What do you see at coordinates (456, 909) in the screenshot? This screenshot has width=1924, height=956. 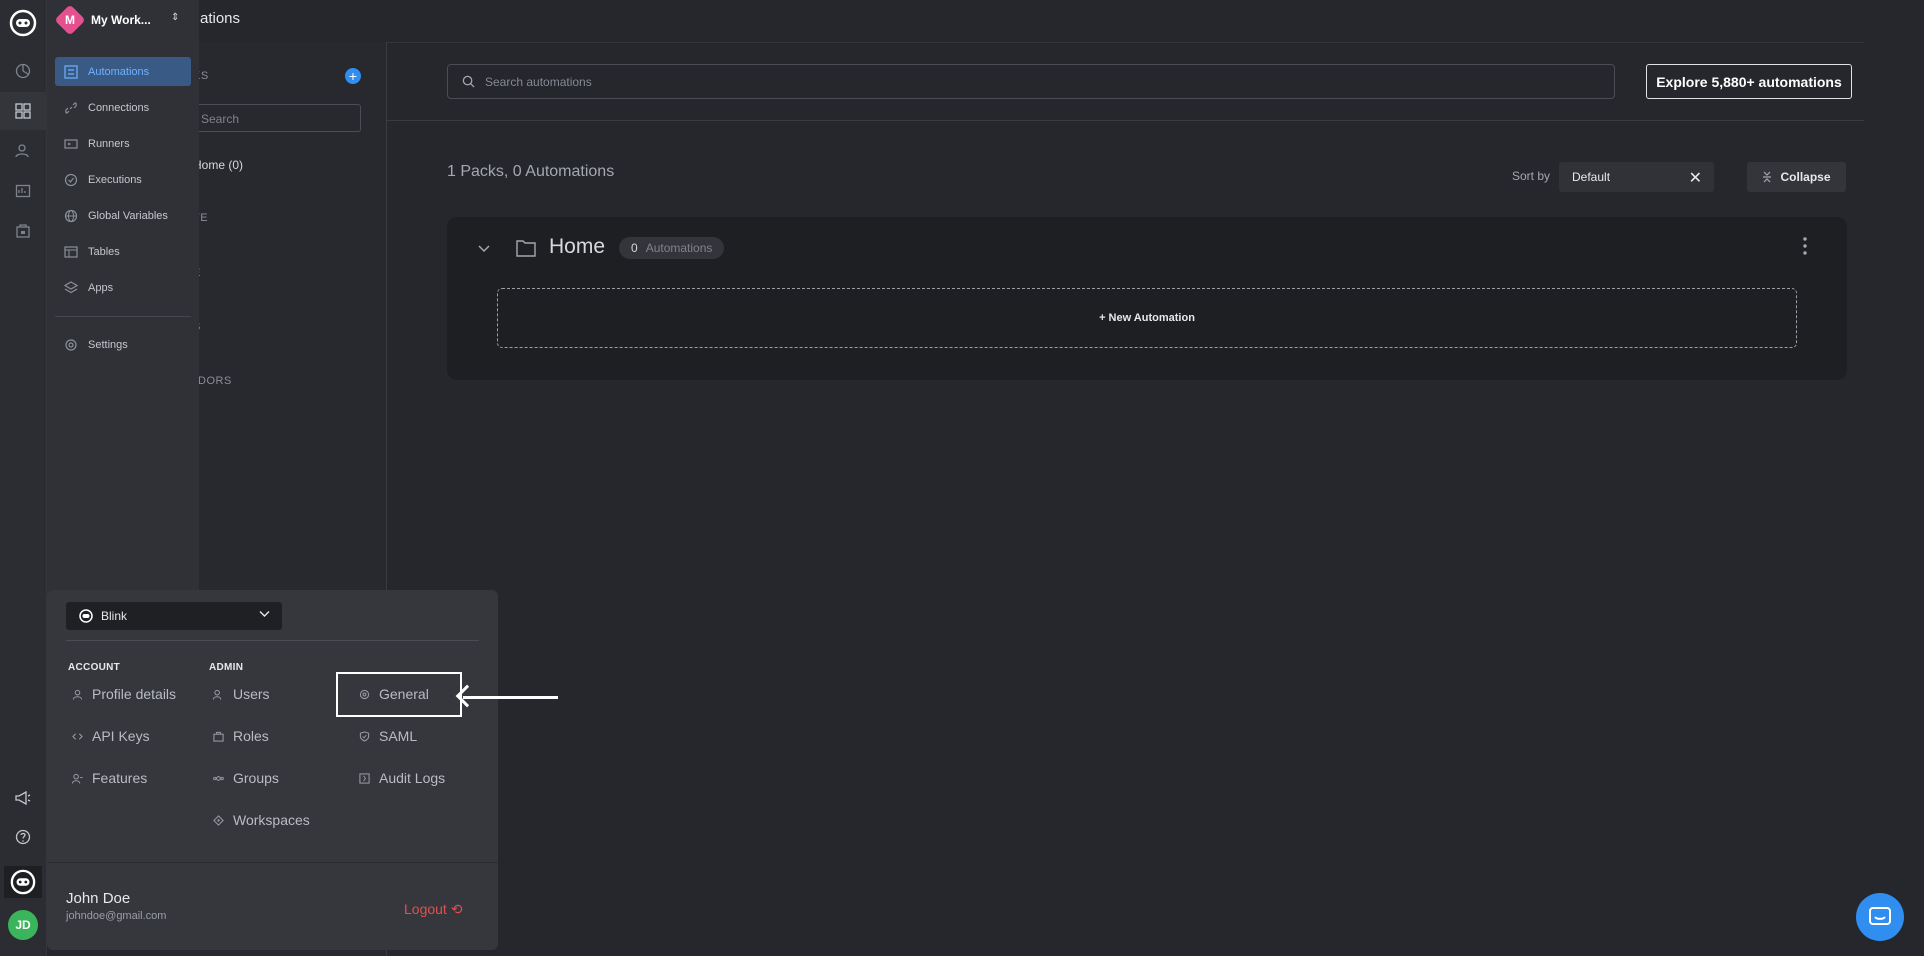 I see `logout-icon: ⟲` at bounding box center [456, 909].